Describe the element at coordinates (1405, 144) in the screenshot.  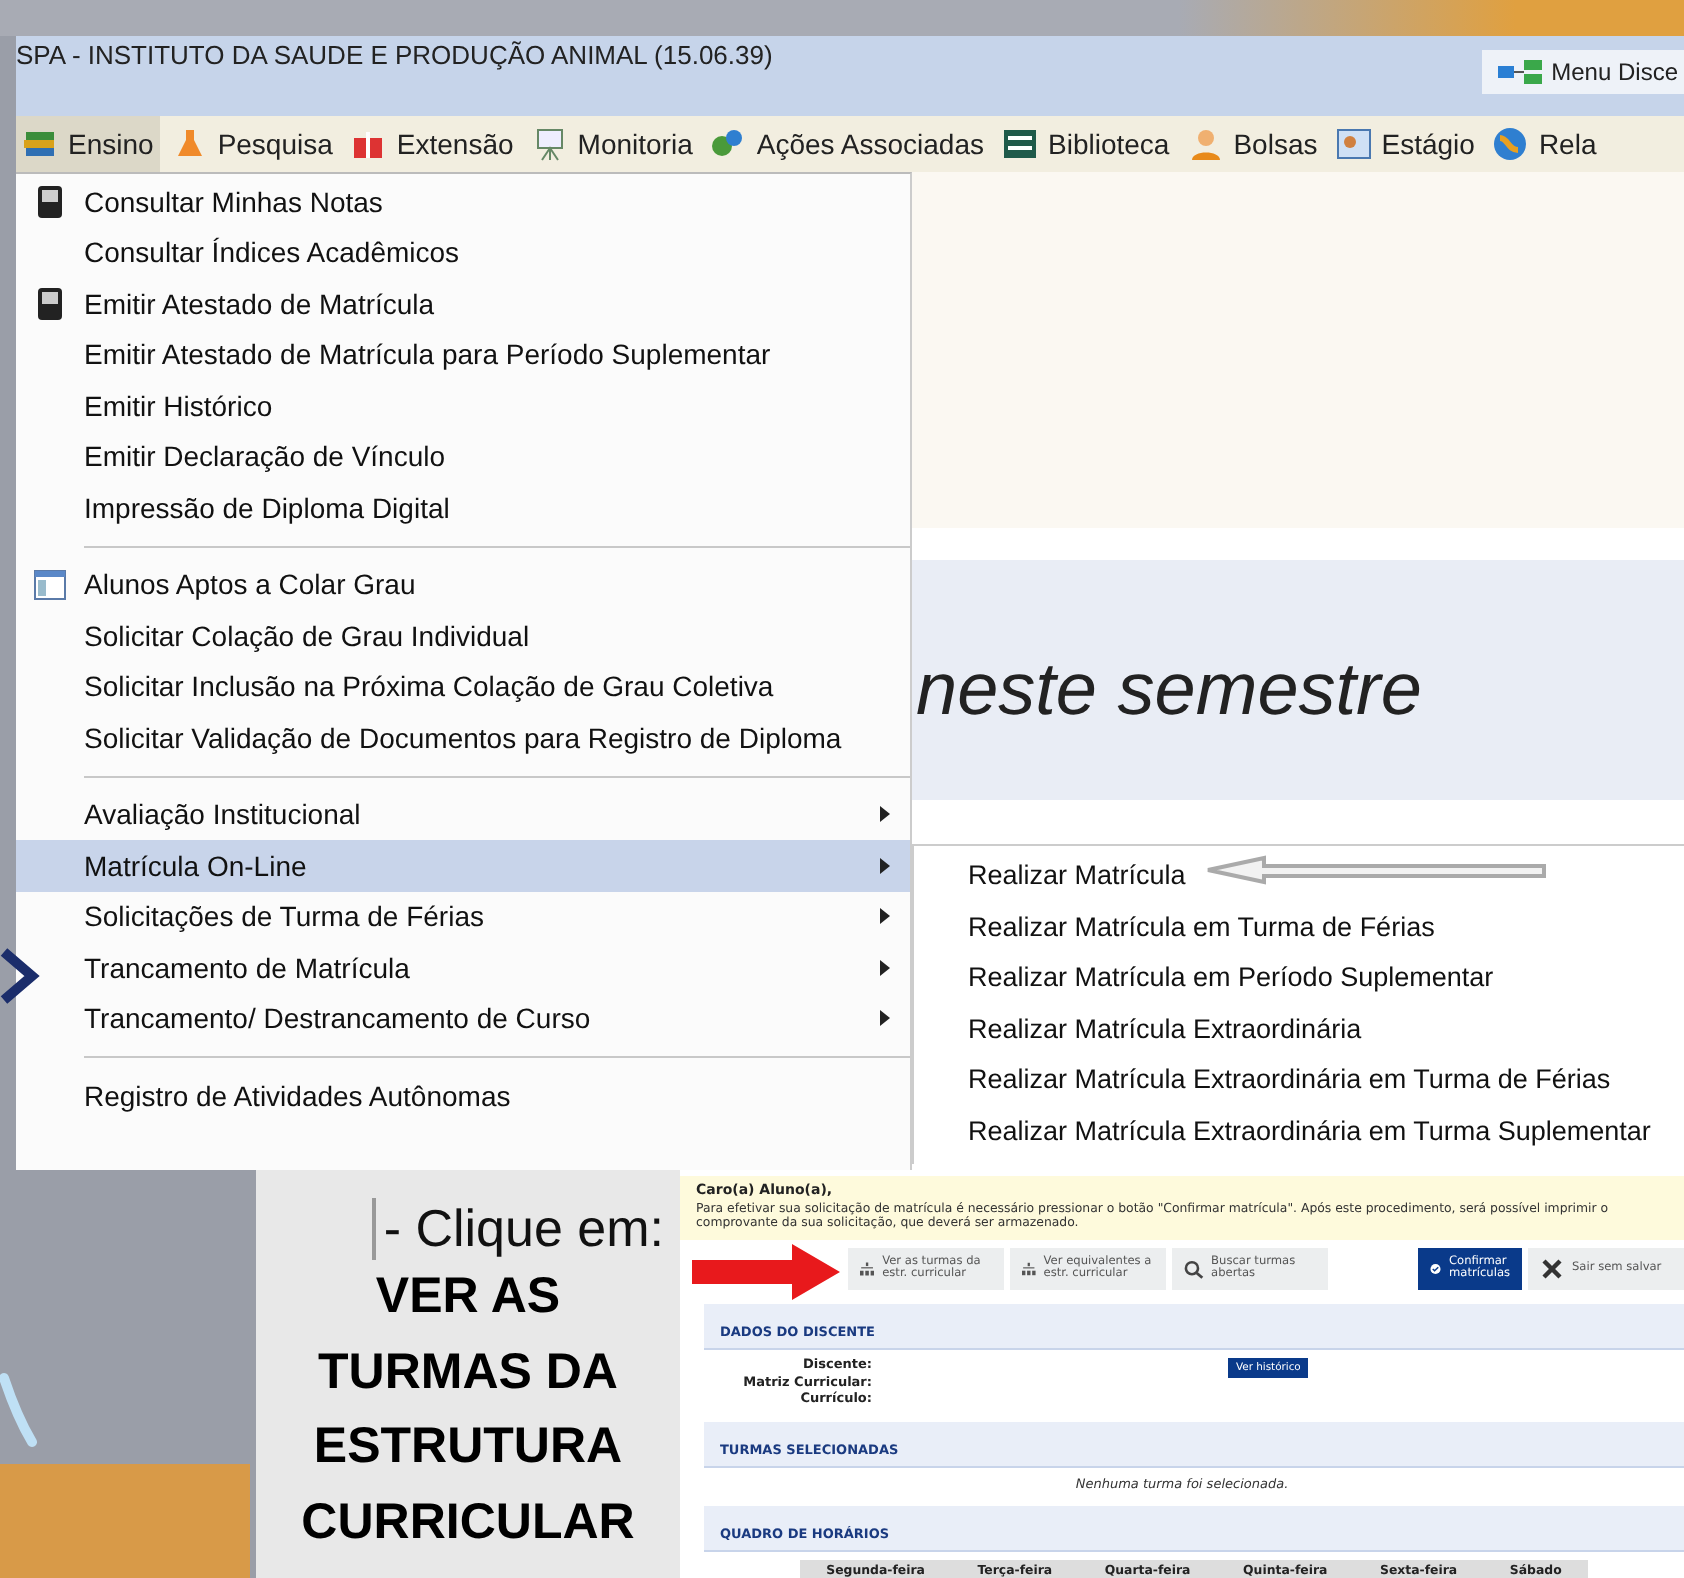
I see `menu-bar-item: Estágio` at that location.